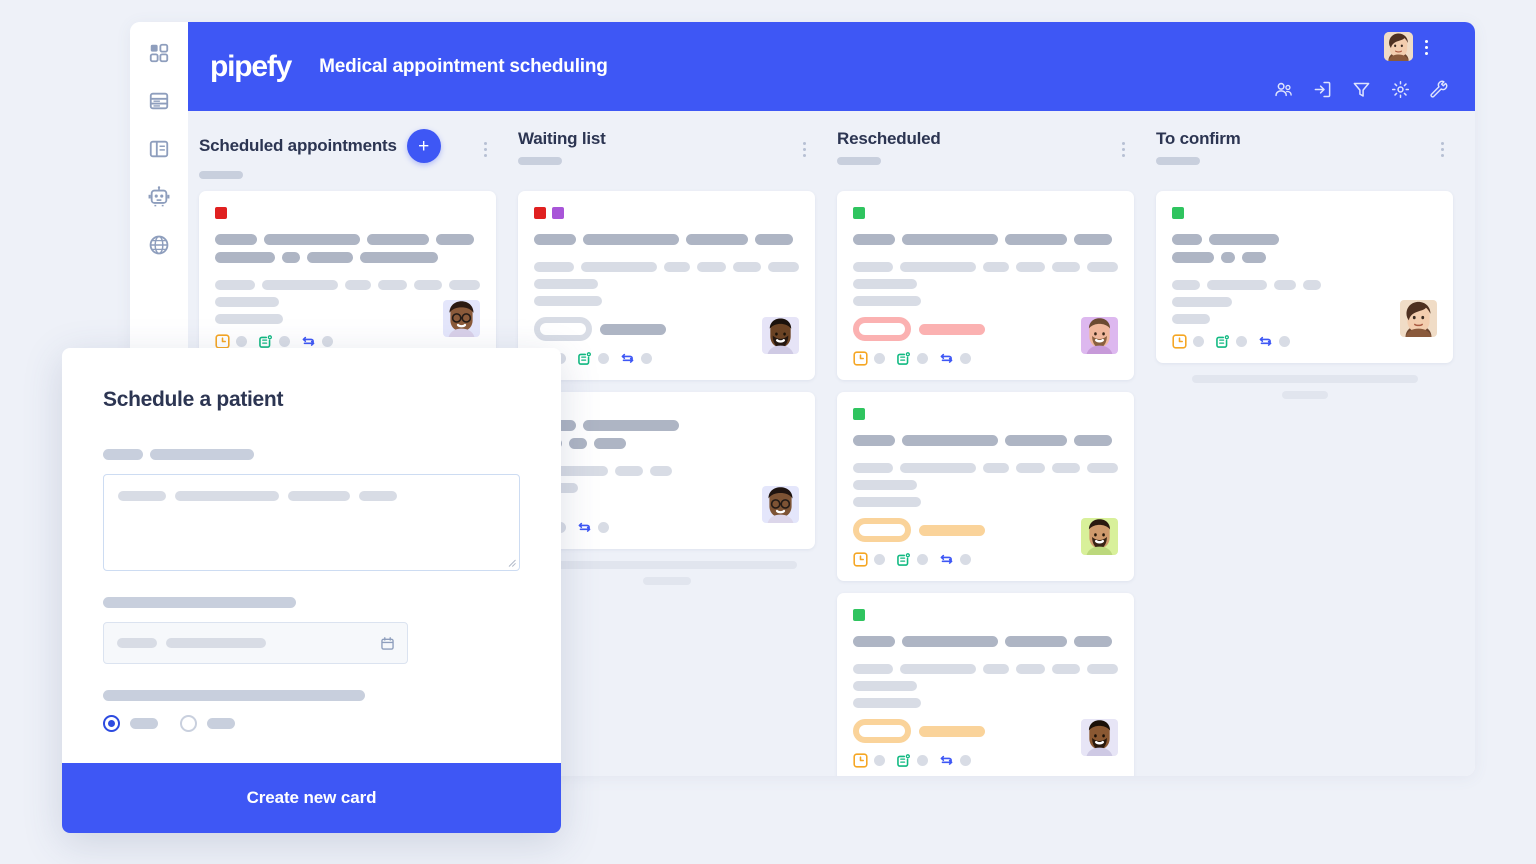 The height and width of the screenshot is (864, 1536). Describe the element at coordinates (859, 161) in the screenshot. I see `column-count-placeholder` at that location.